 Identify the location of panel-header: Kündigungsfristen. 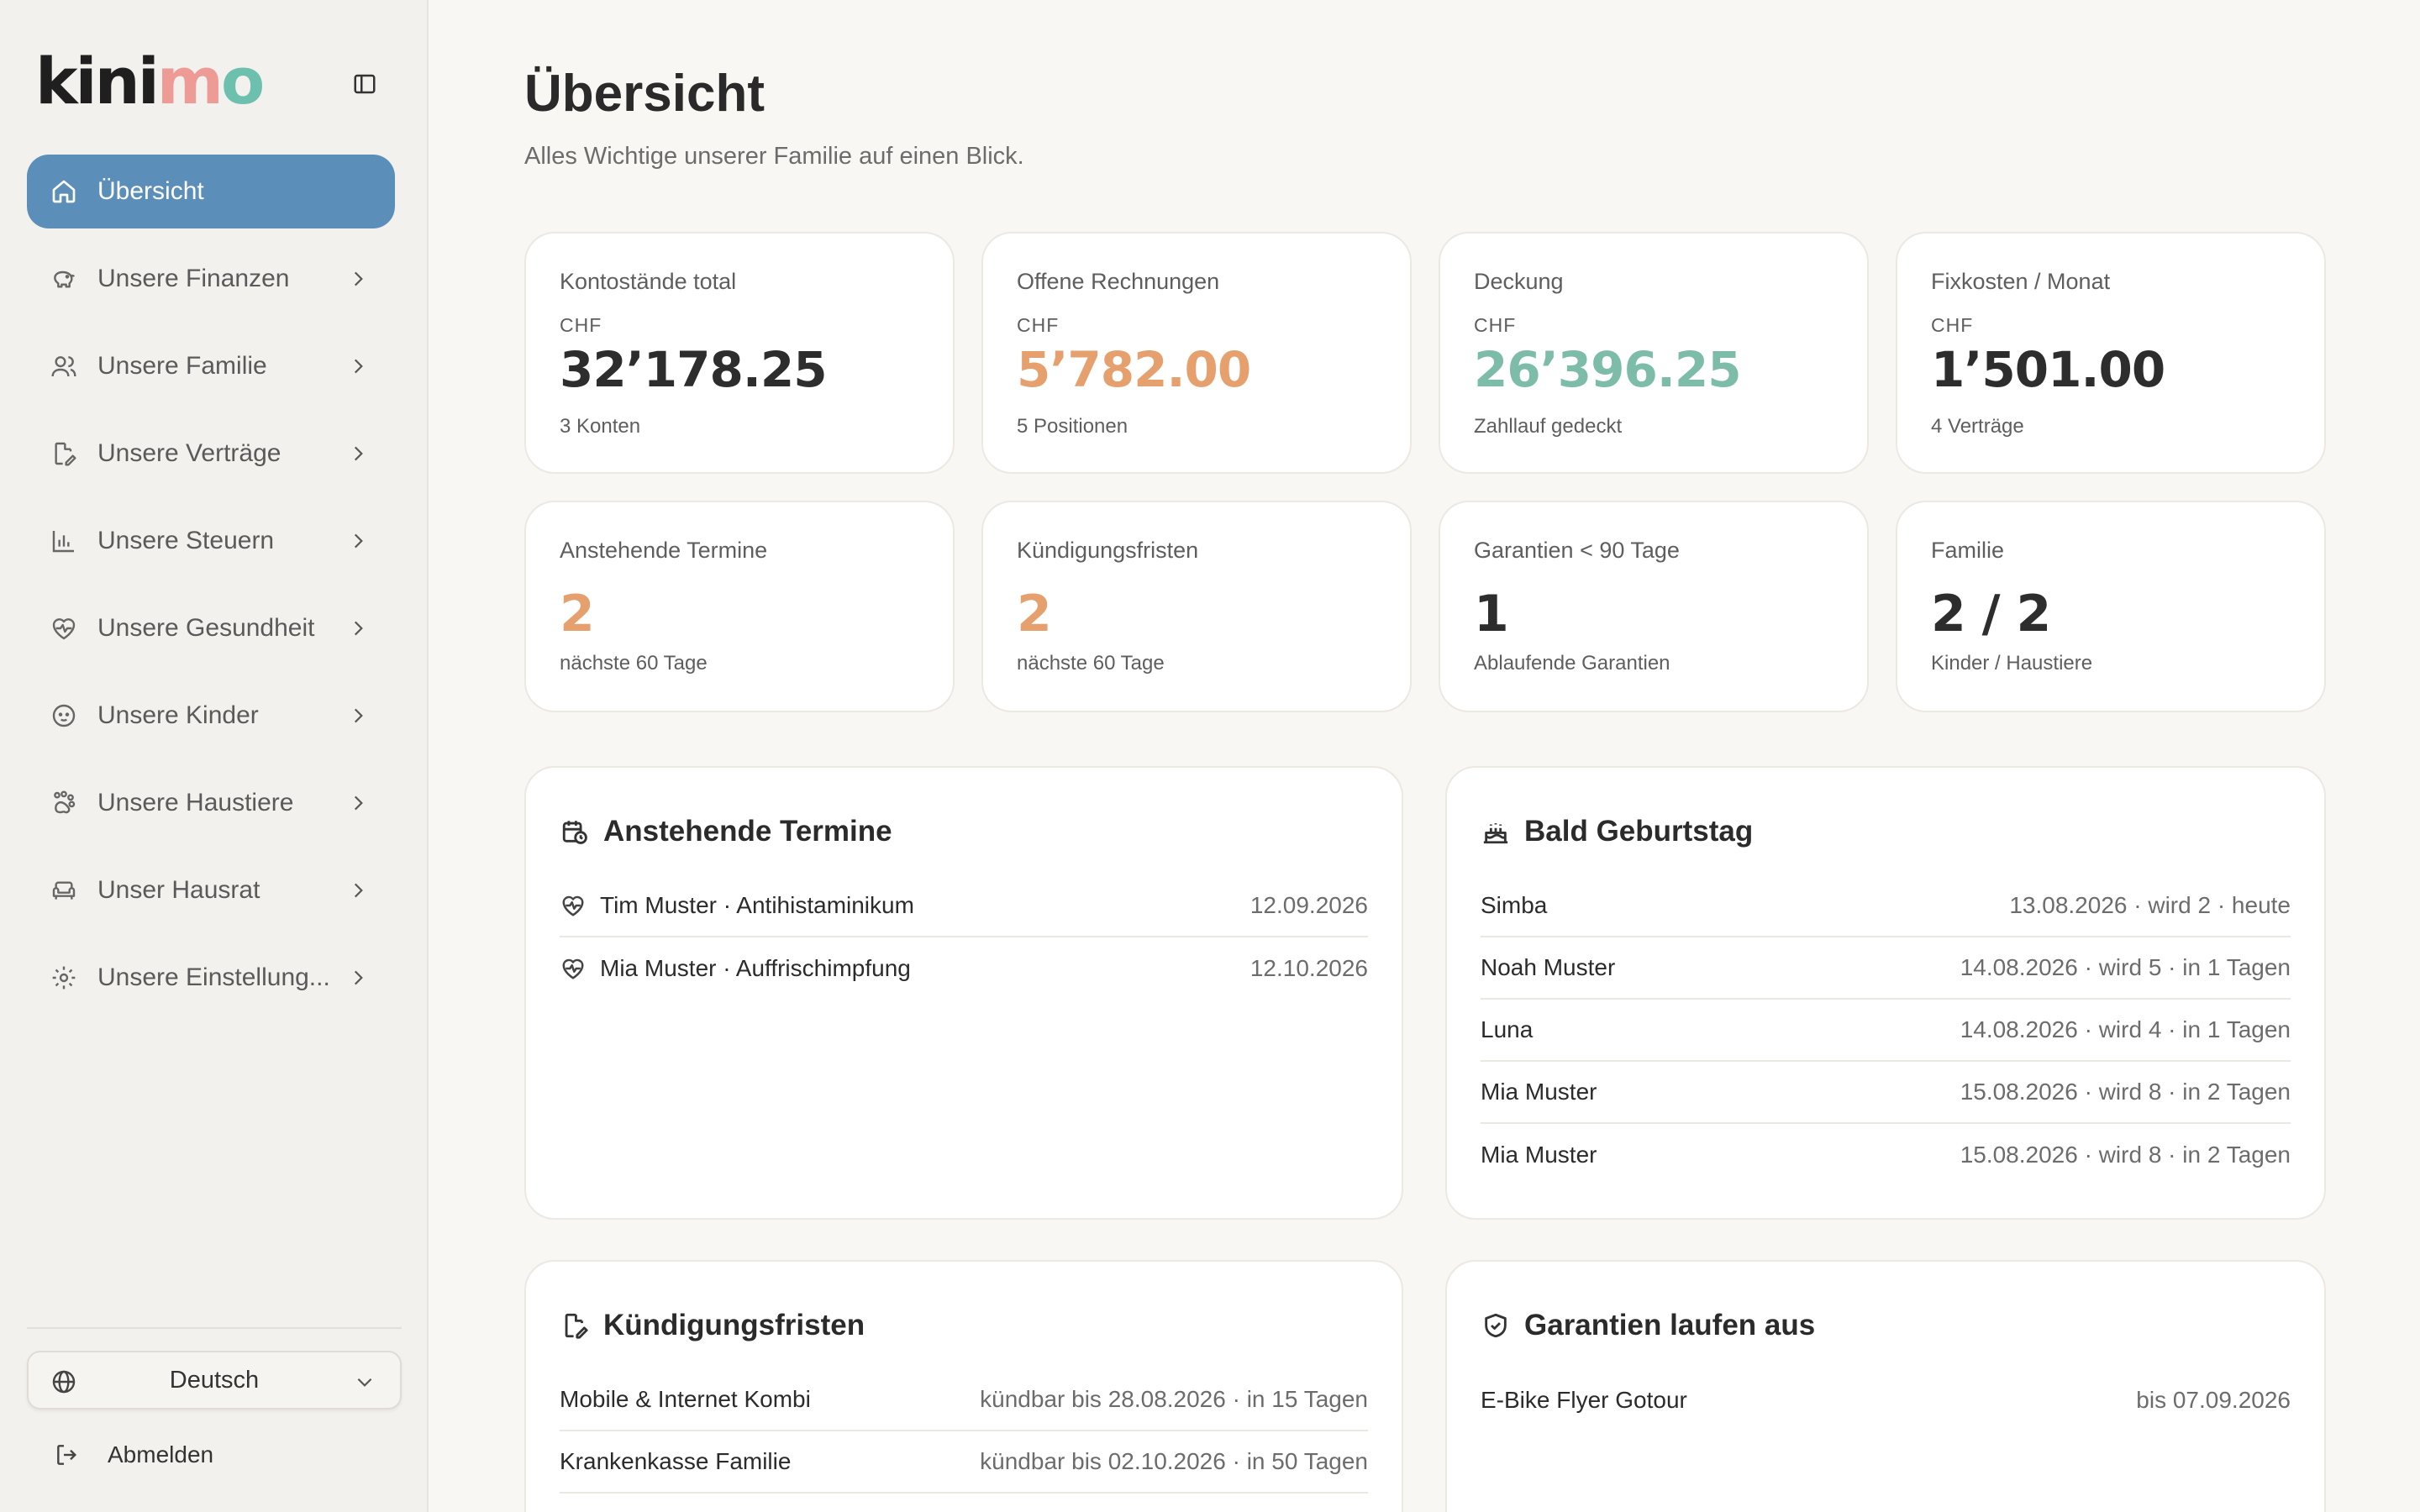
(712, 1325).